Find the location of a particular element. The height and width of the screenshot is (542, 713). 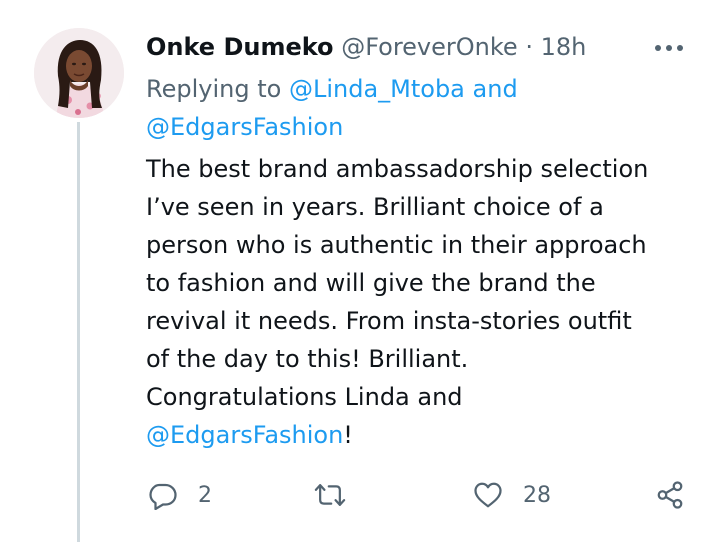

thread-connector-line is located at coordinates (78, 332).